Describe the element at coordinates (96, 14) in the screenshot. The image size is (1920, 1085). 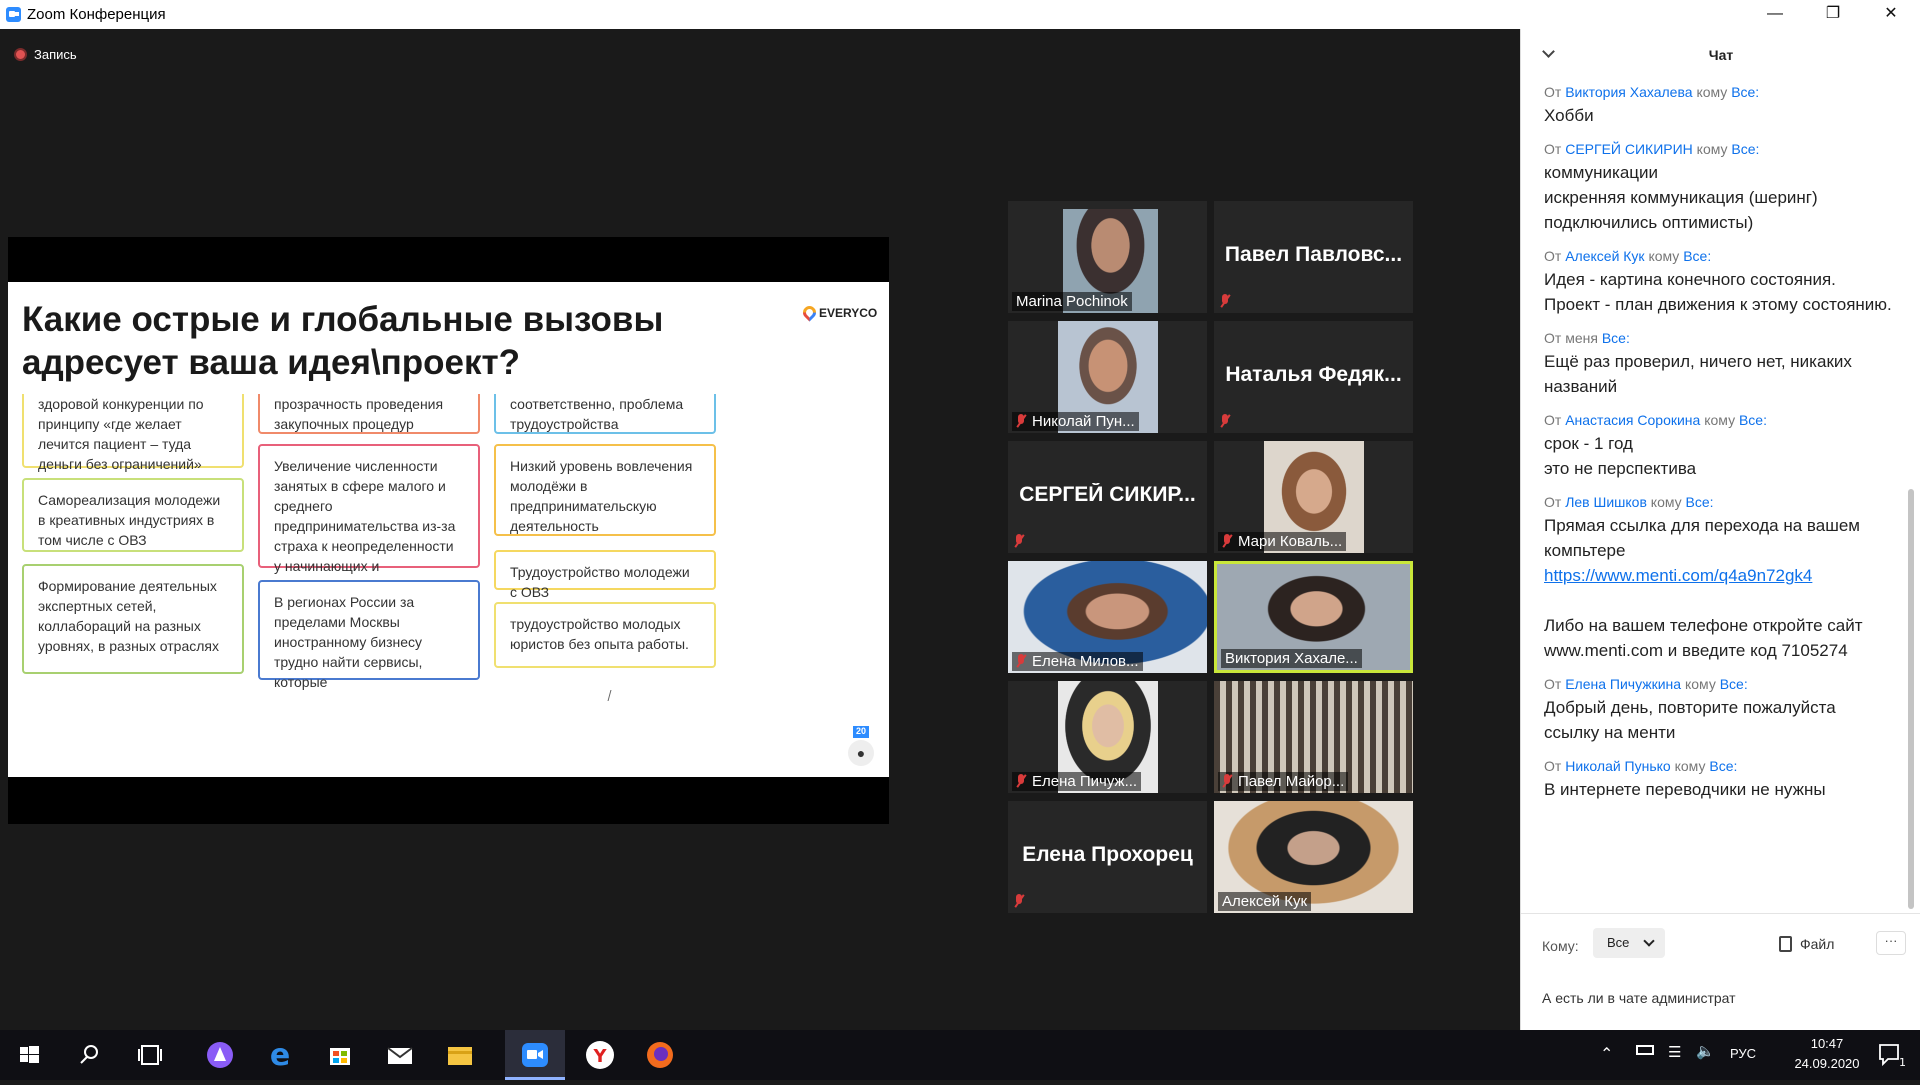
I see `window-title: Zoom Конференция` at that location.